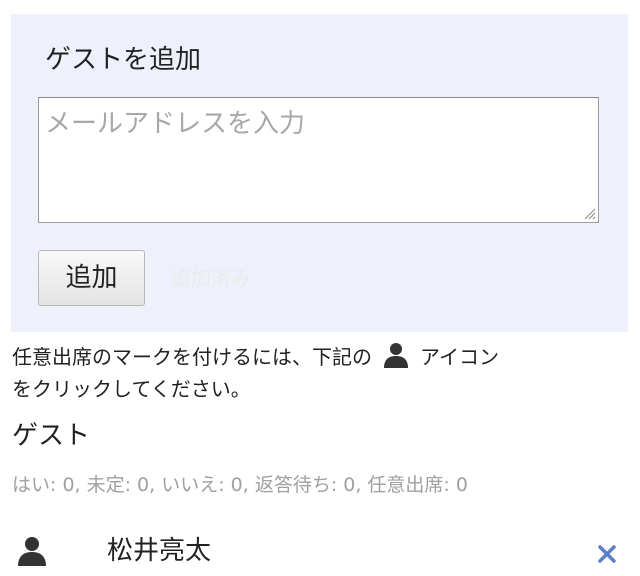 This screenshot has width=640, height=576. Describe the element at coordinates (192, 357) in the screenshot. I see `note-text-before-icon: 任意出席のマークを付けるには、下記の` at that location.